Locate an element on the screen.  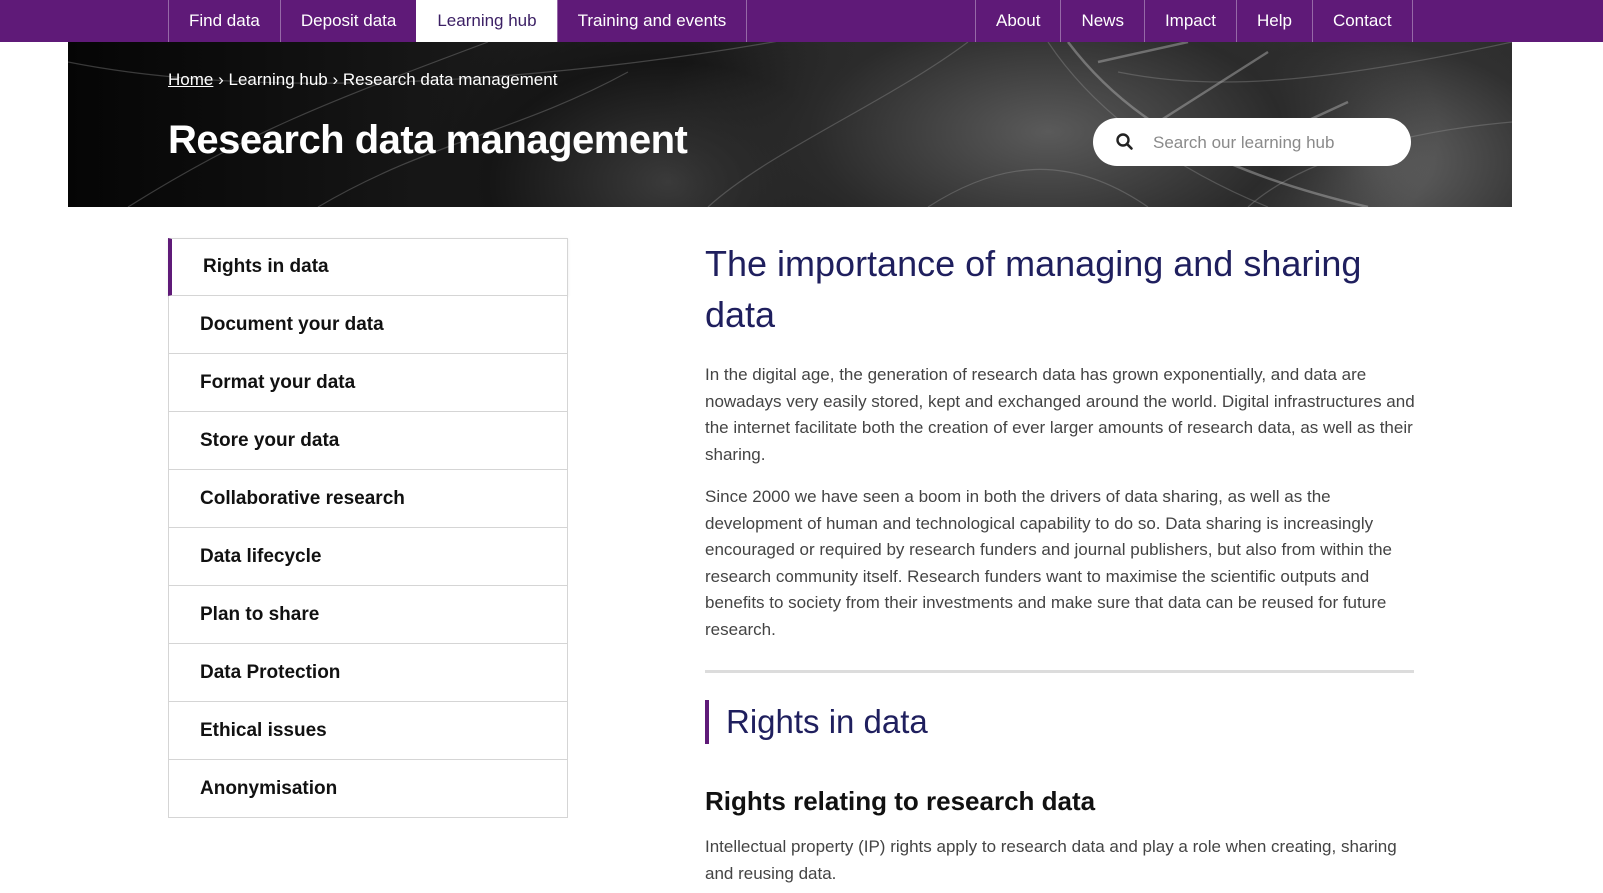
nav-learning-hub: Learning hub is located at coordinates (486, 21).